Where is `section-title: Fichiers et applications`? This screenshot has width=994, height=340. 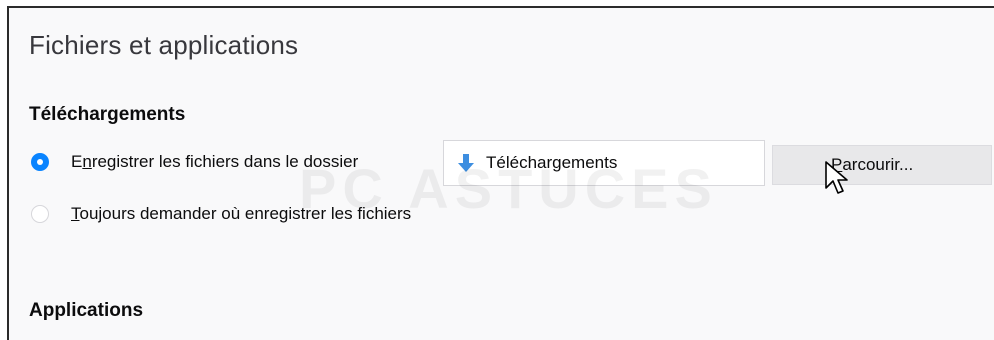 section-title: Fichiers et applications is located at coordinates (164, 45).